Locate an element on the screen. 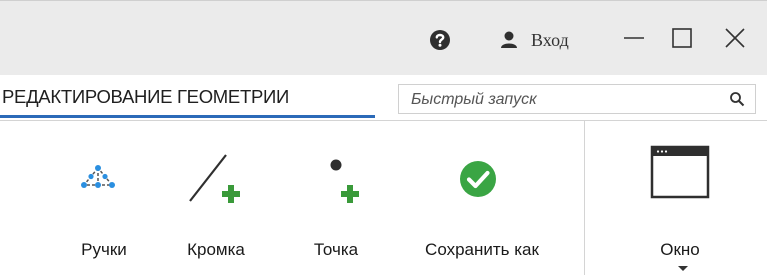  close-icon is located at coordinates (735, 40).